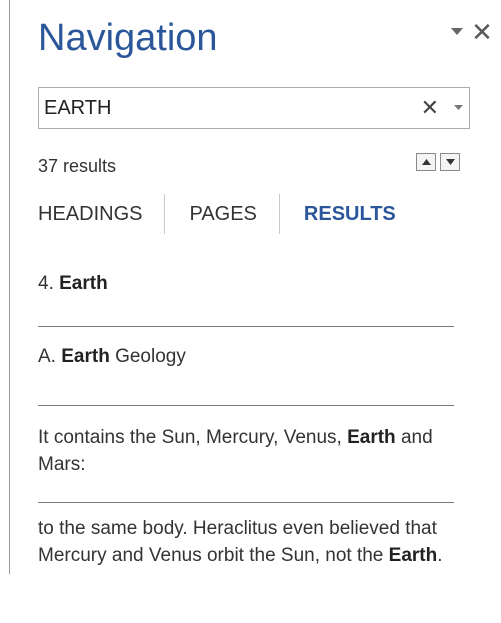 The height and width of the screenshot is (623, 501). I want to click on close-pane-icon: ✕, so click(482, 32).